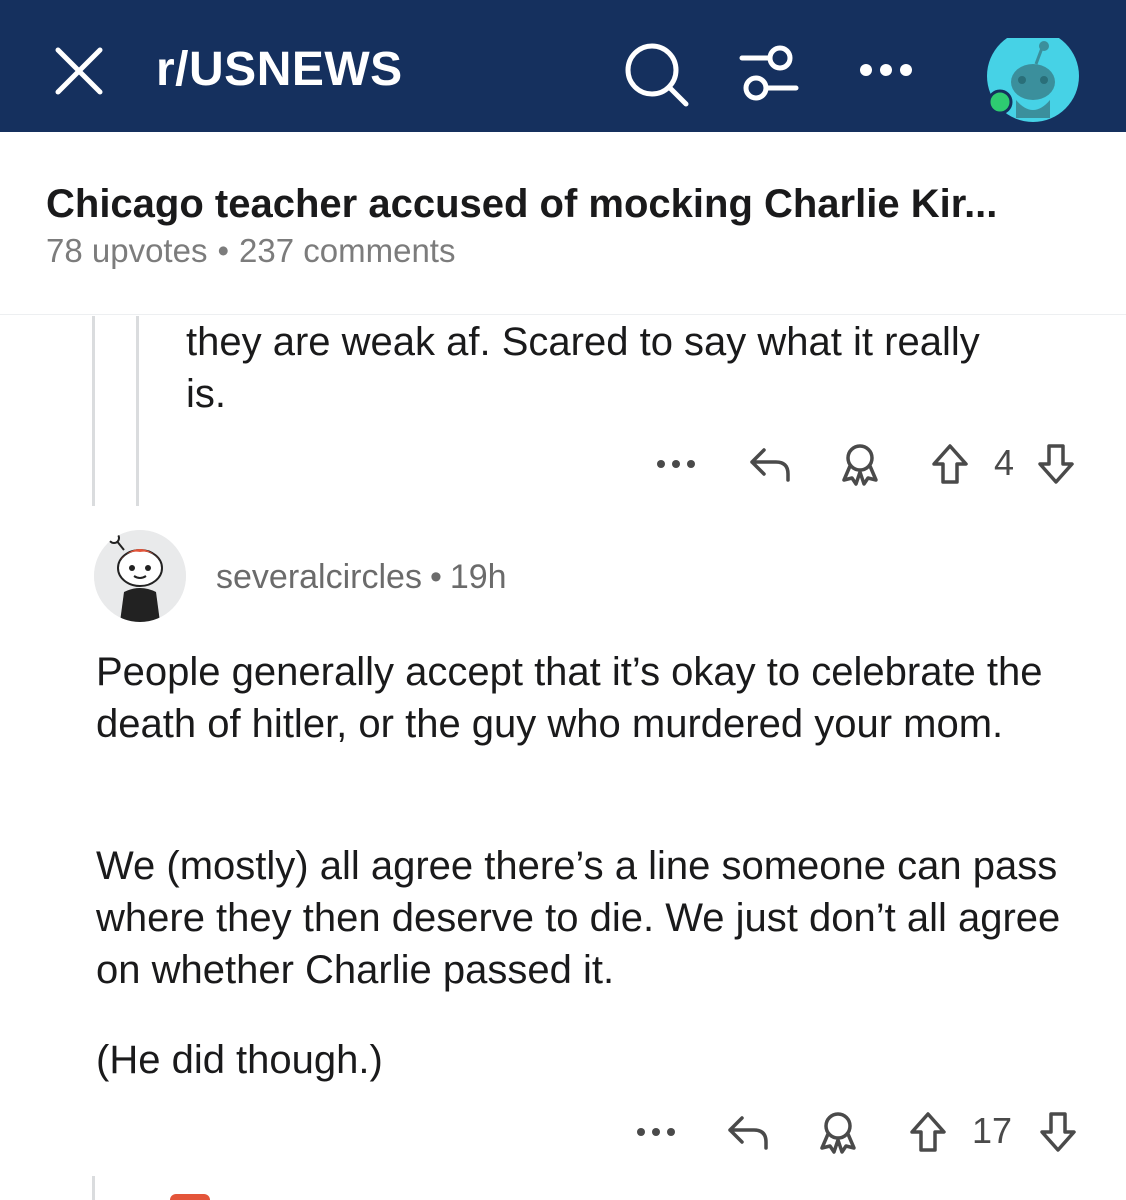 This screenshot has height=1200, width=1126. I want to click on vote-count: 4, so click(1004, 462).